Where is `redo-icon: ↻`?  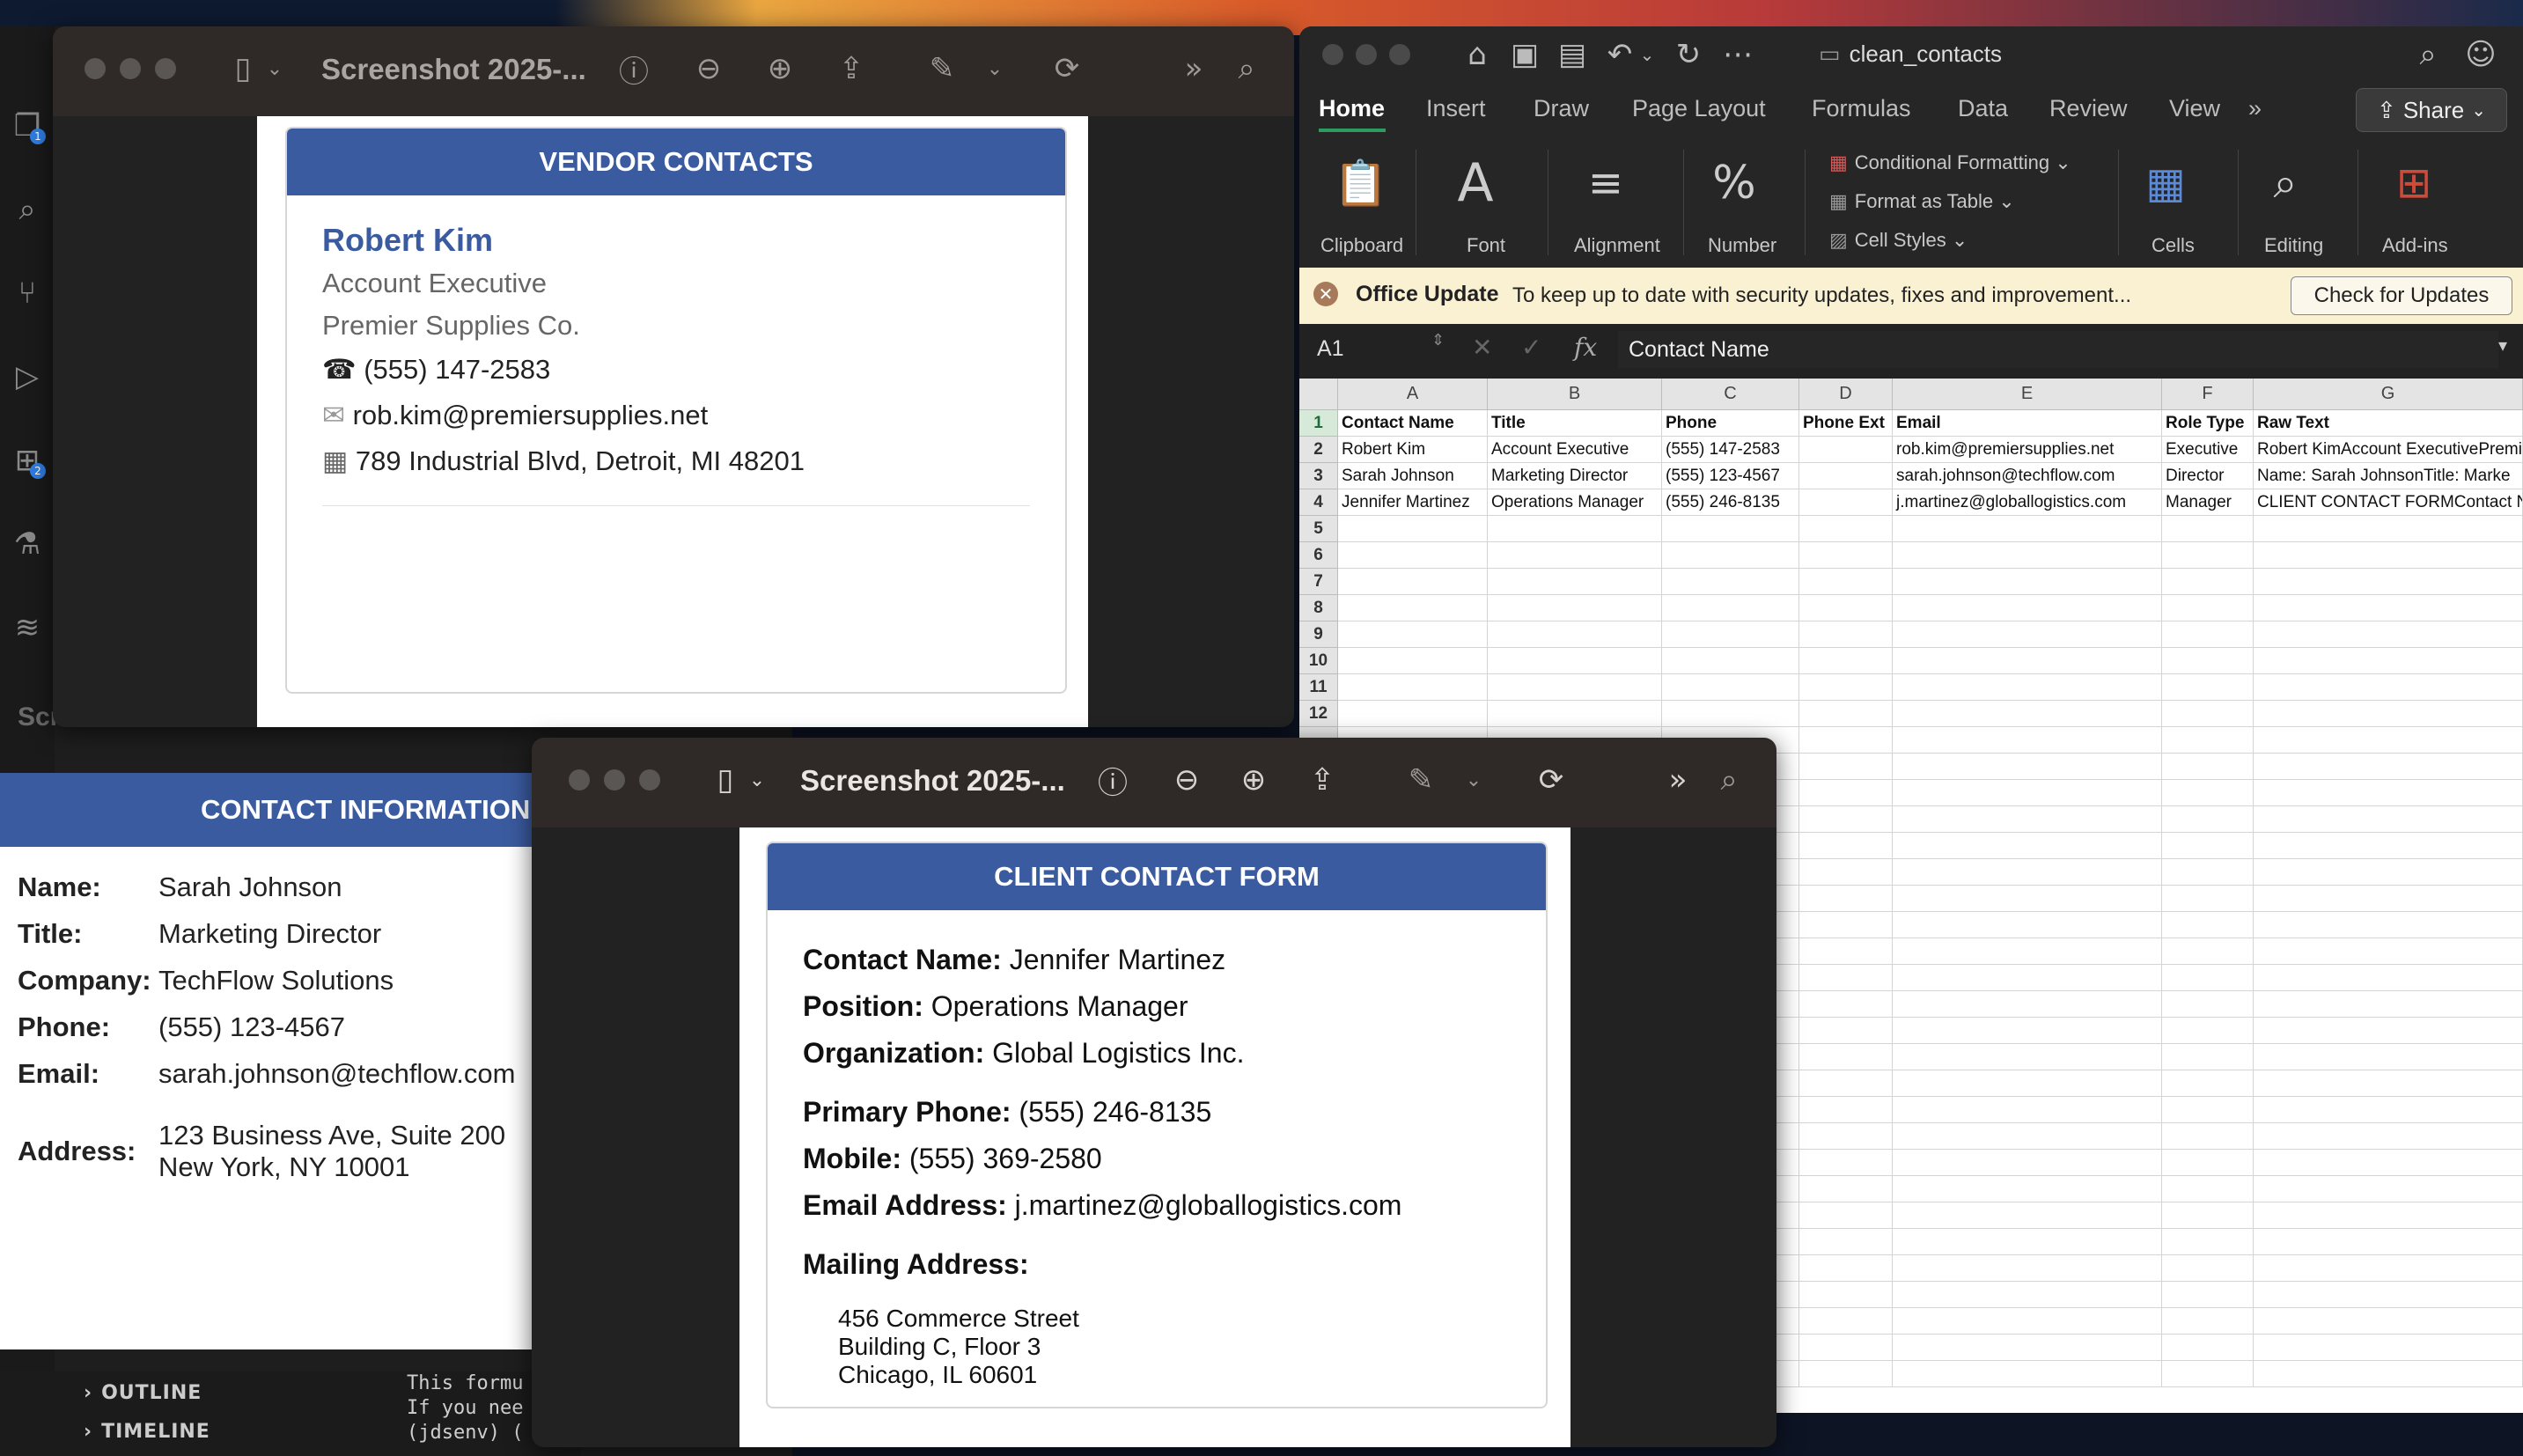
redo-icon: ↻ is located at coordinates (1688, 54).